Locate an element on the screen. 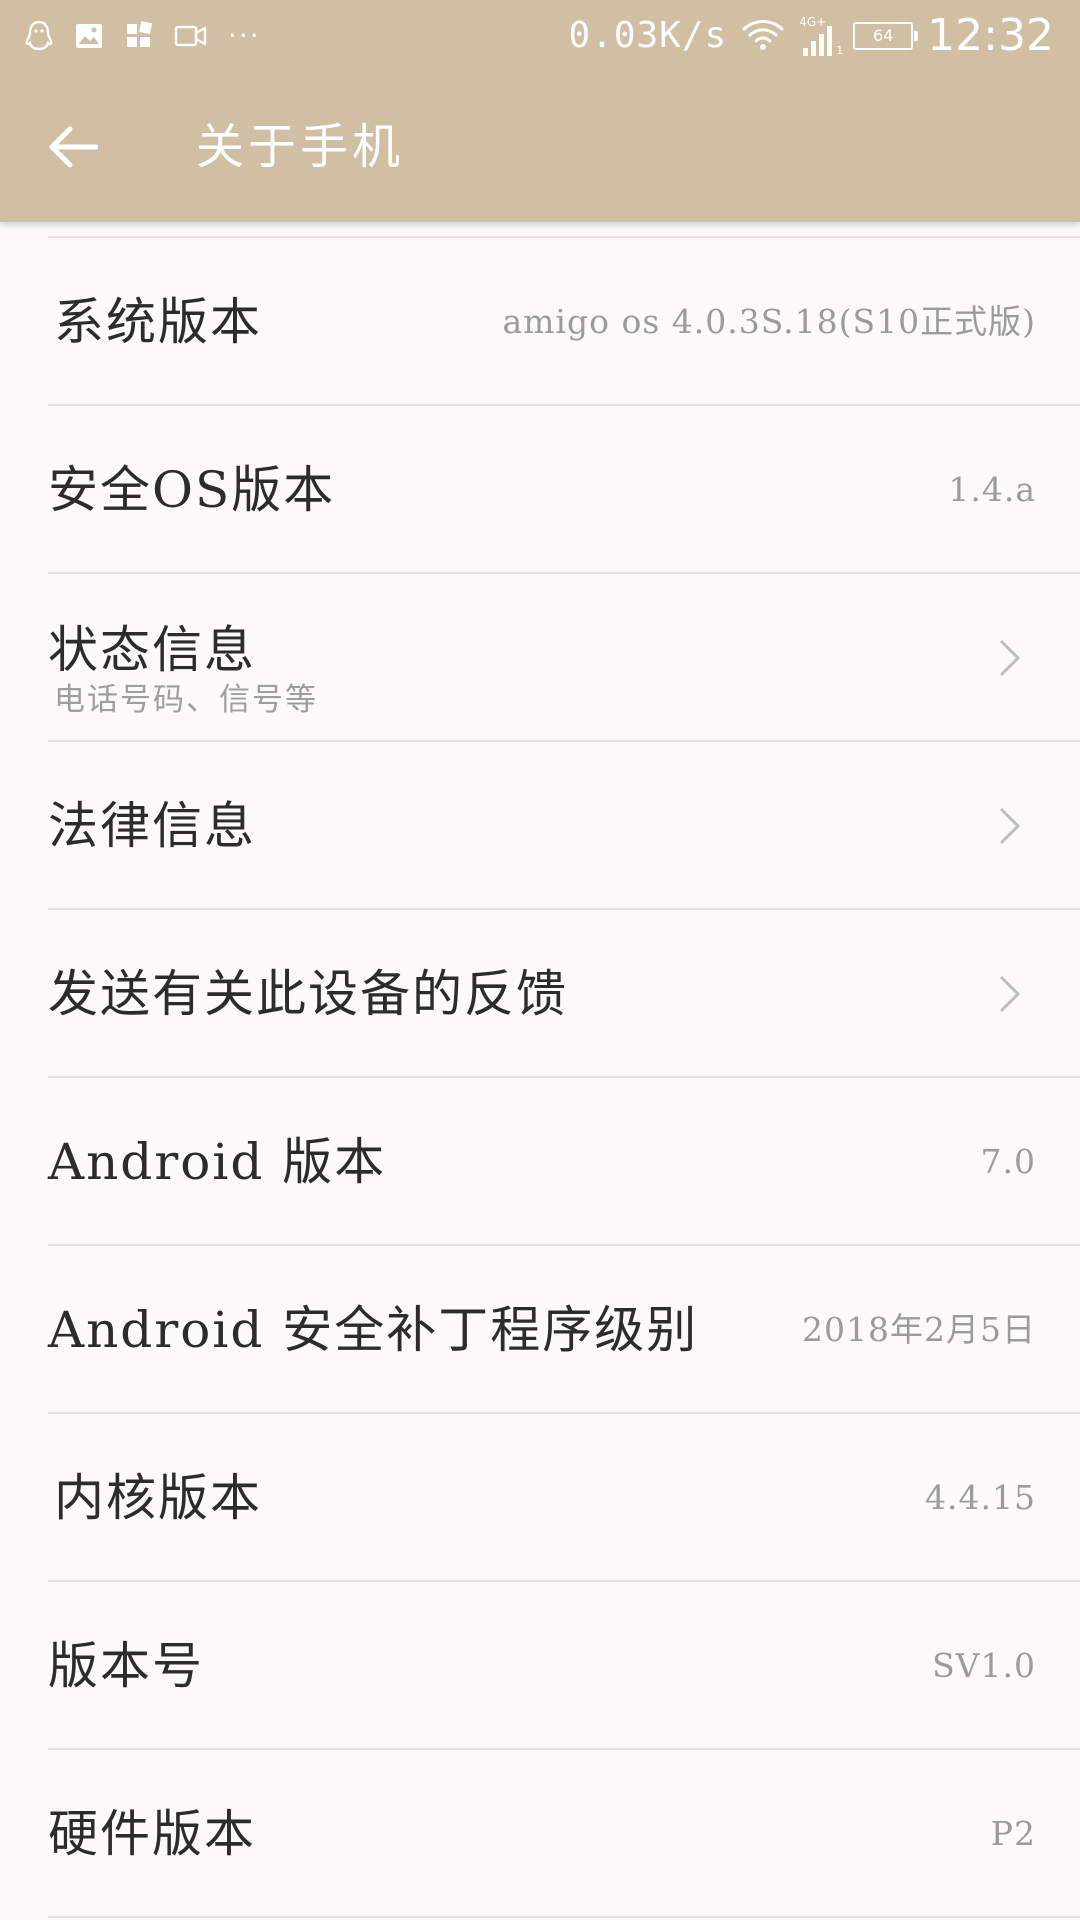 The image size is (1080, 1920). apps-icon is located at coordinates (139, 36).